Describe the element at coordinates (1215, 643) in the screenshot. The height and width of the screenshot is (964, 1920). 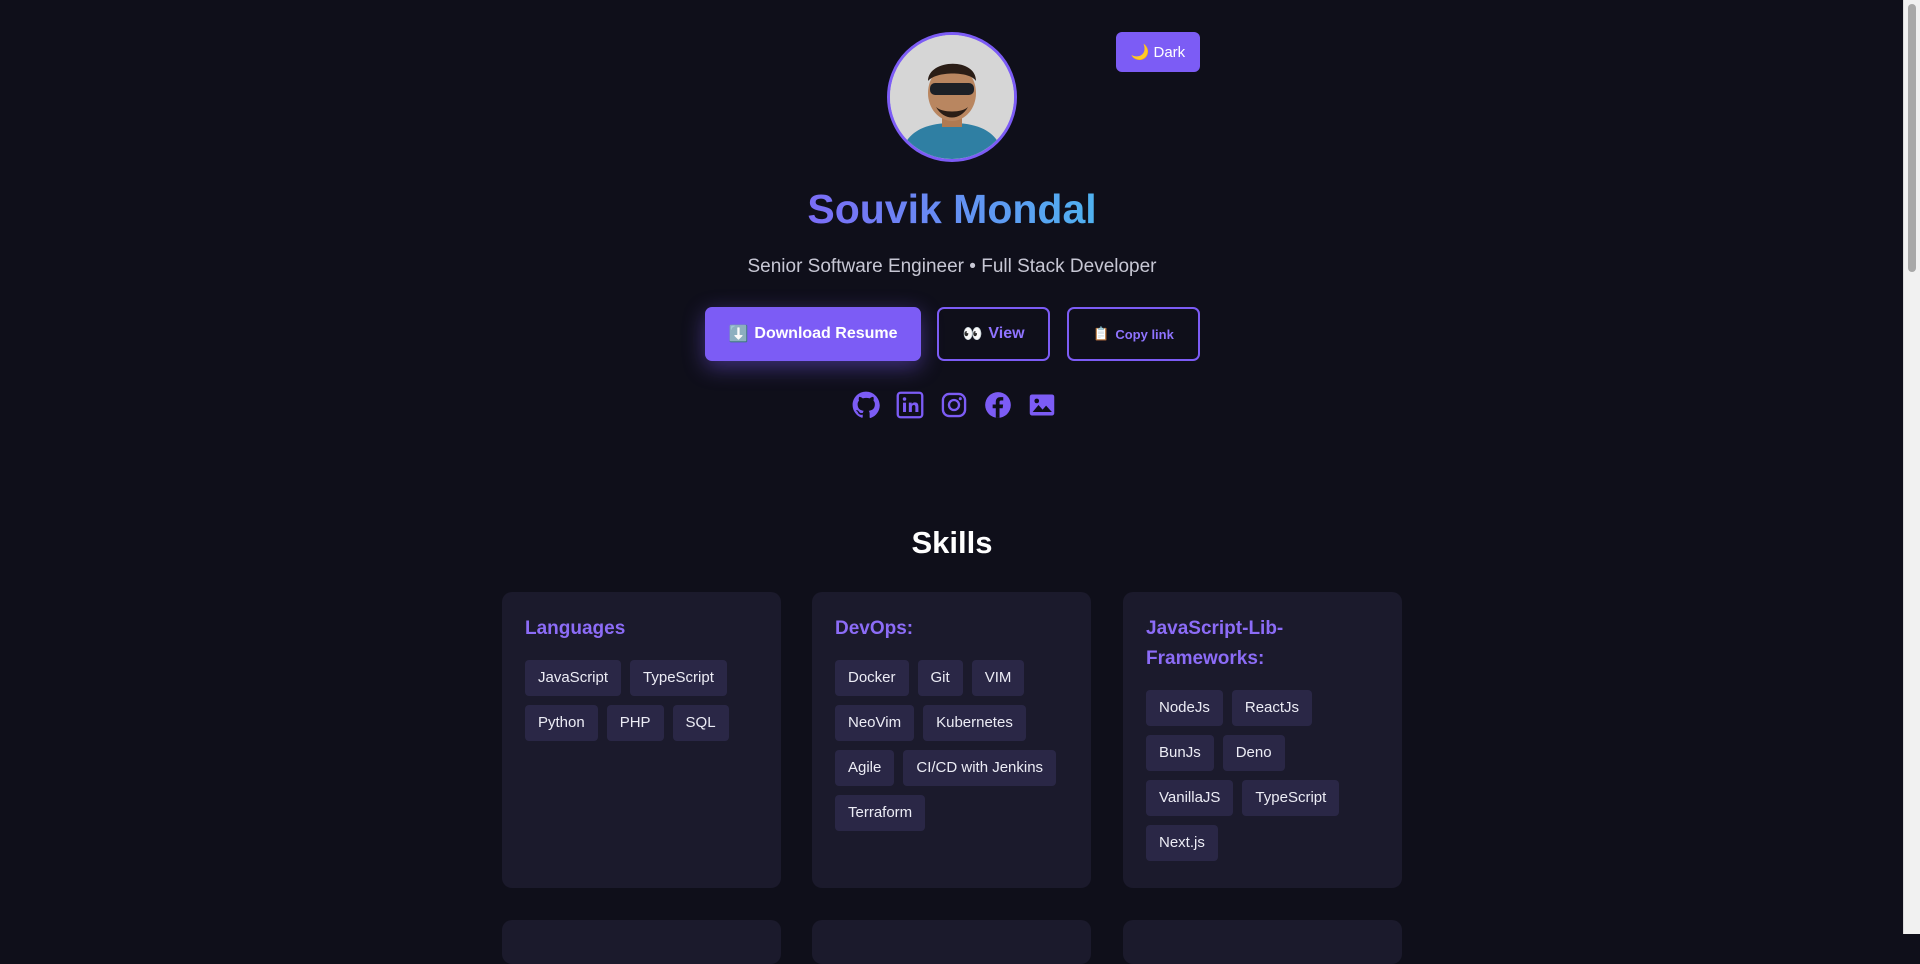
I see `skill-card-title: JavaScript-Lib-Frameworks:` at that location.